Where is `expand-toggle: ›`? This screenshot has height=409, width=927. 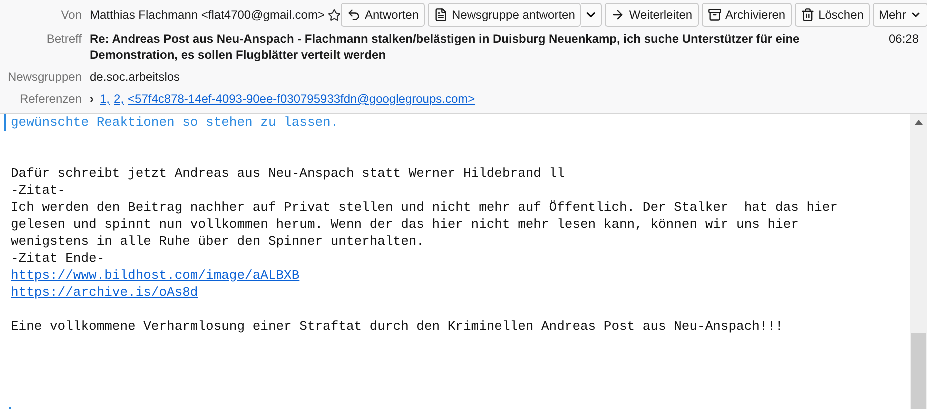
expand-toggle: › is located at coordinates (92, 99).